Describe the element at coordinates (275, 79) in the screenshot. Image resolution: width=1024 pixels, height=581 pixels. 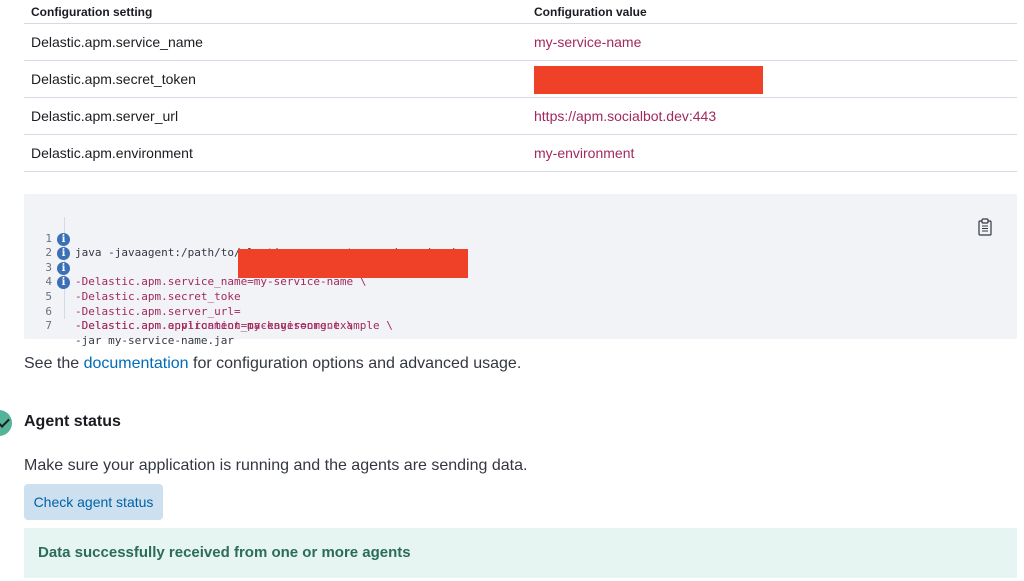
I see `setting-name: Delastic.apm.secret_token` at that location.